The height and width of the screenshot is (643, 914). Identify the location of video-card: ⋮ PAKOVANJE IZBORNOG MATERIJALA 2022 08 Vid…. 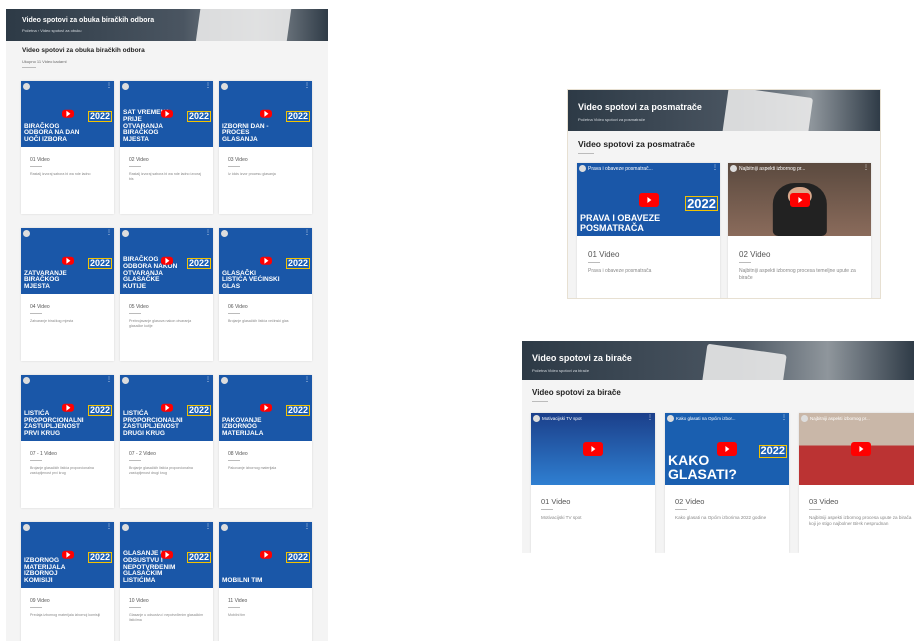
(265, 441).